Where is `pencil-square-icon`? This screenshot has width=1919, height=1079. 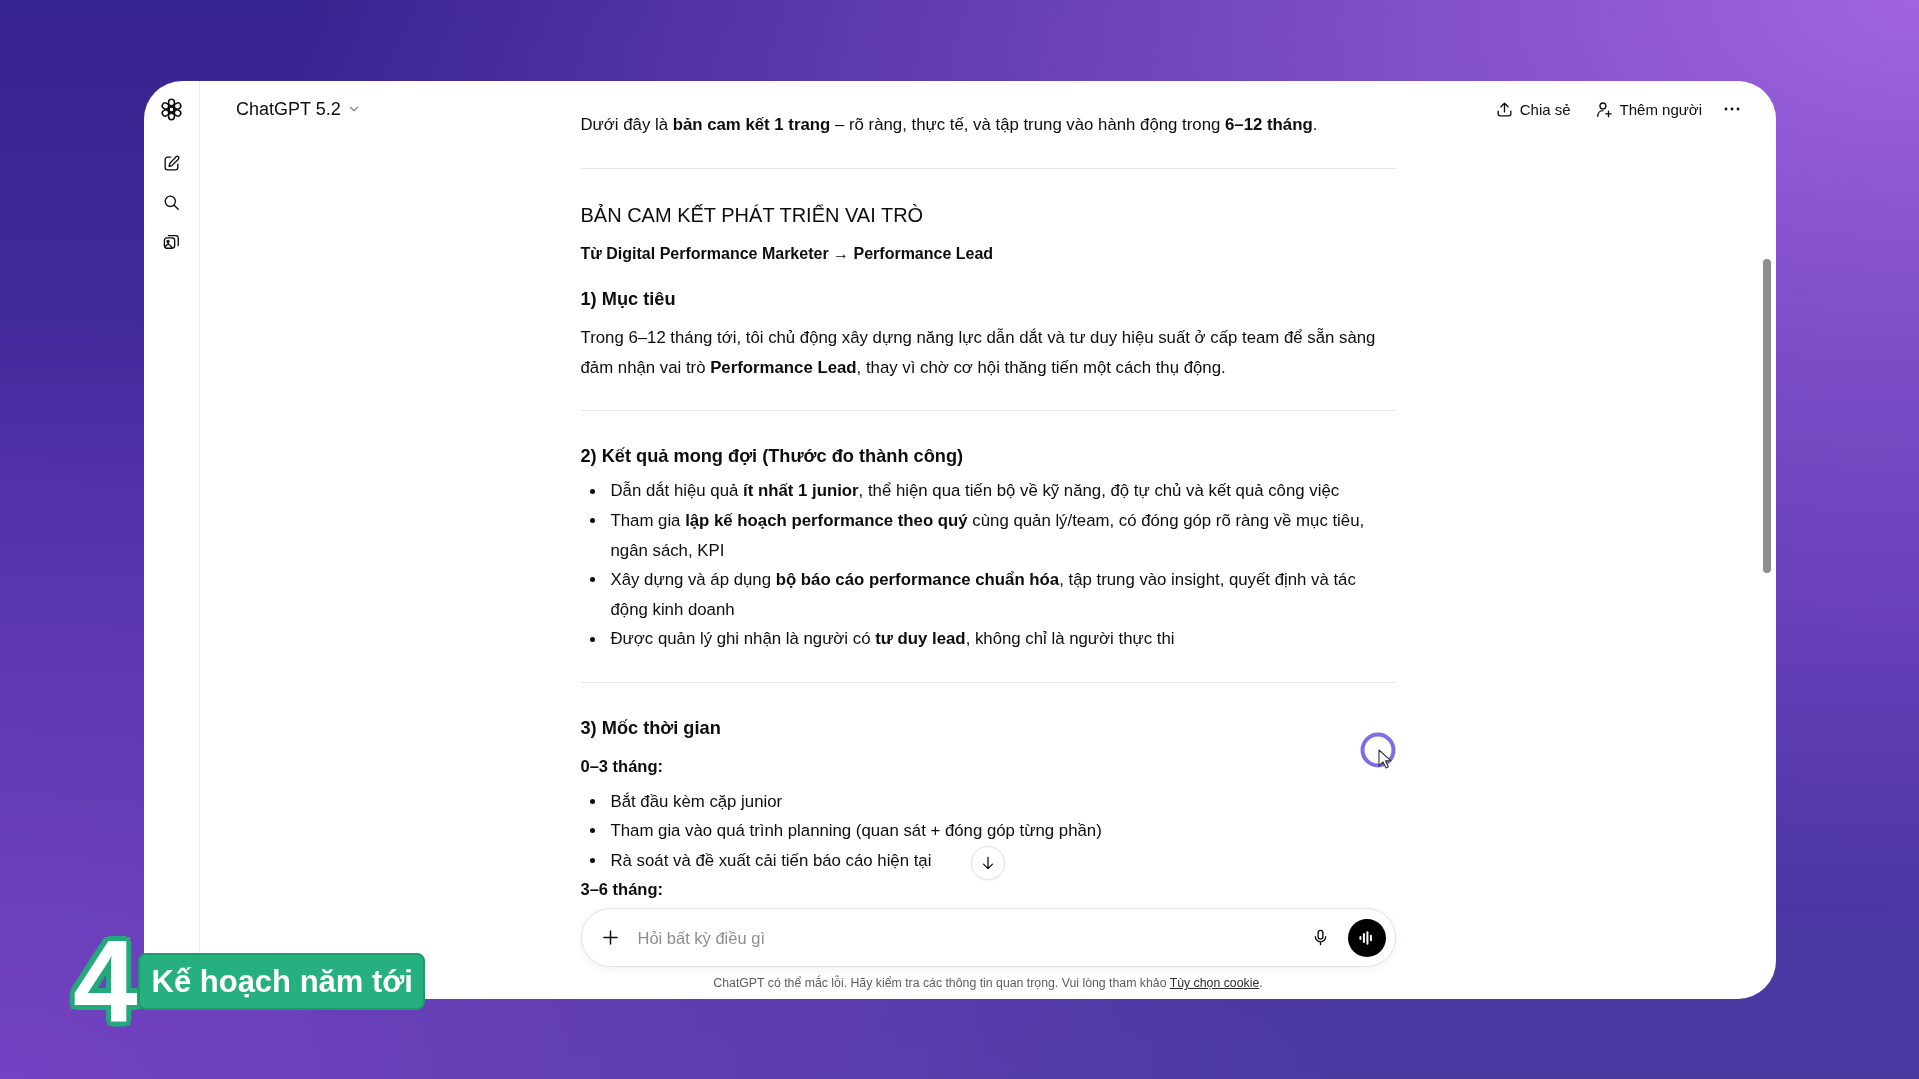
pencil-square-icon is located at coordinates (171, 163).